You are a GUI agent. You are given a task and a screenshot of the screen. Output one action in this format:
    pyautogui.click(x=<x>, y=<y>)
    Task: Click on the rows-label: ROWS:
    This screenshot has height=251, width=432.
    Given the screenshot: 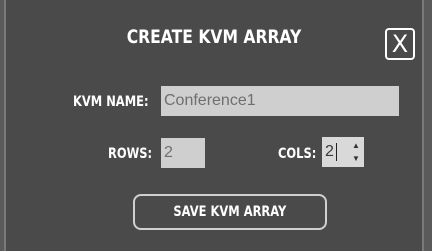 What is the action you would take?
    pyautogui.click(x=130, y=154)
    